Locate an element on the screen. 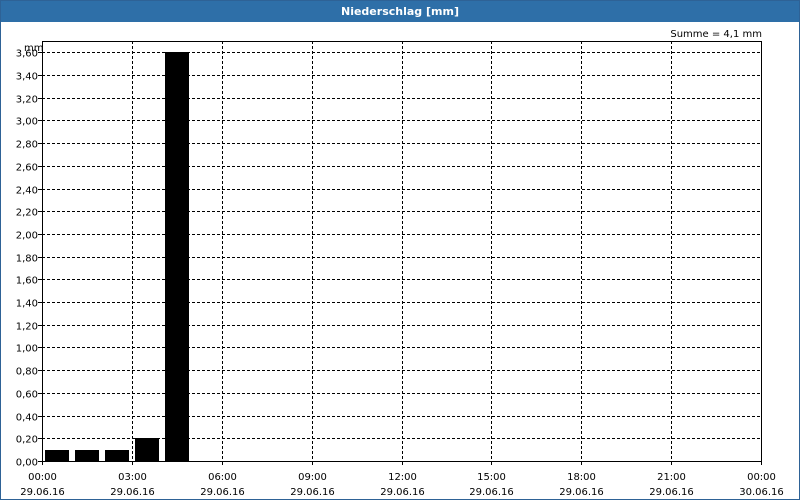  y-tick-label: 0,60 is located at coordinates (27, 395).